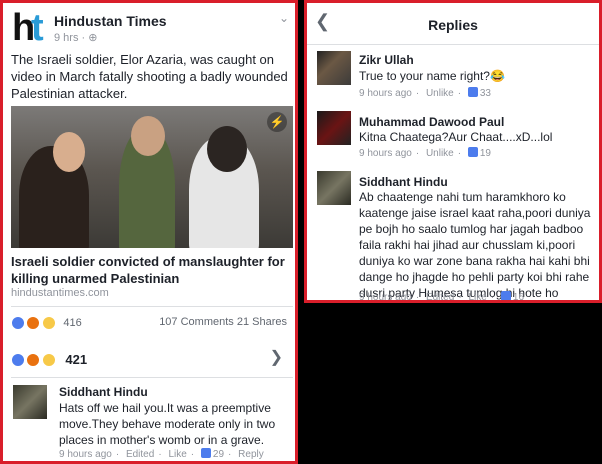 Image resolution: width=602 pixels, height=464 pixels. Describe the element at coordinates (284, 18) in the screenshot. I see `chevron-down-icon: ⌄` at that location.